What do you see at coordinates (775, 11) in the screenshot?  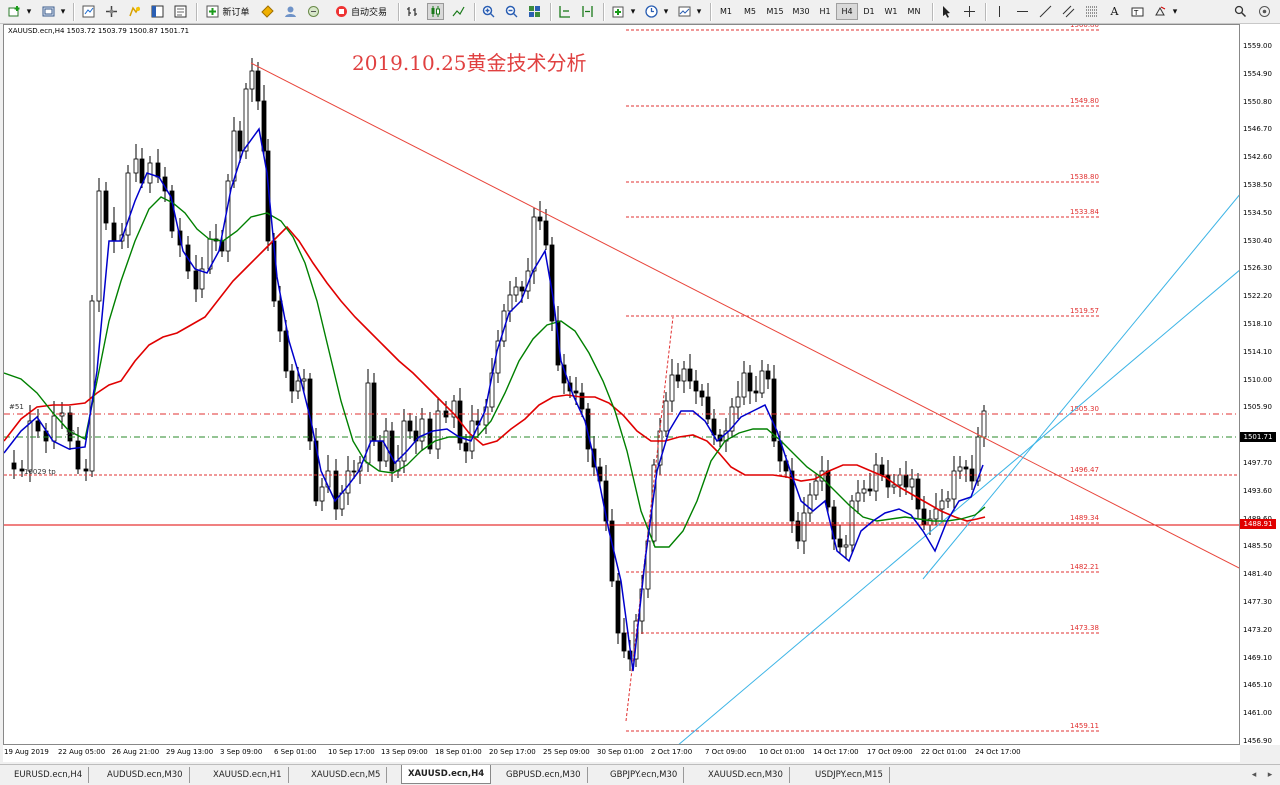 I see `timeframe-m15: M15` at bounding box center [775, 11].